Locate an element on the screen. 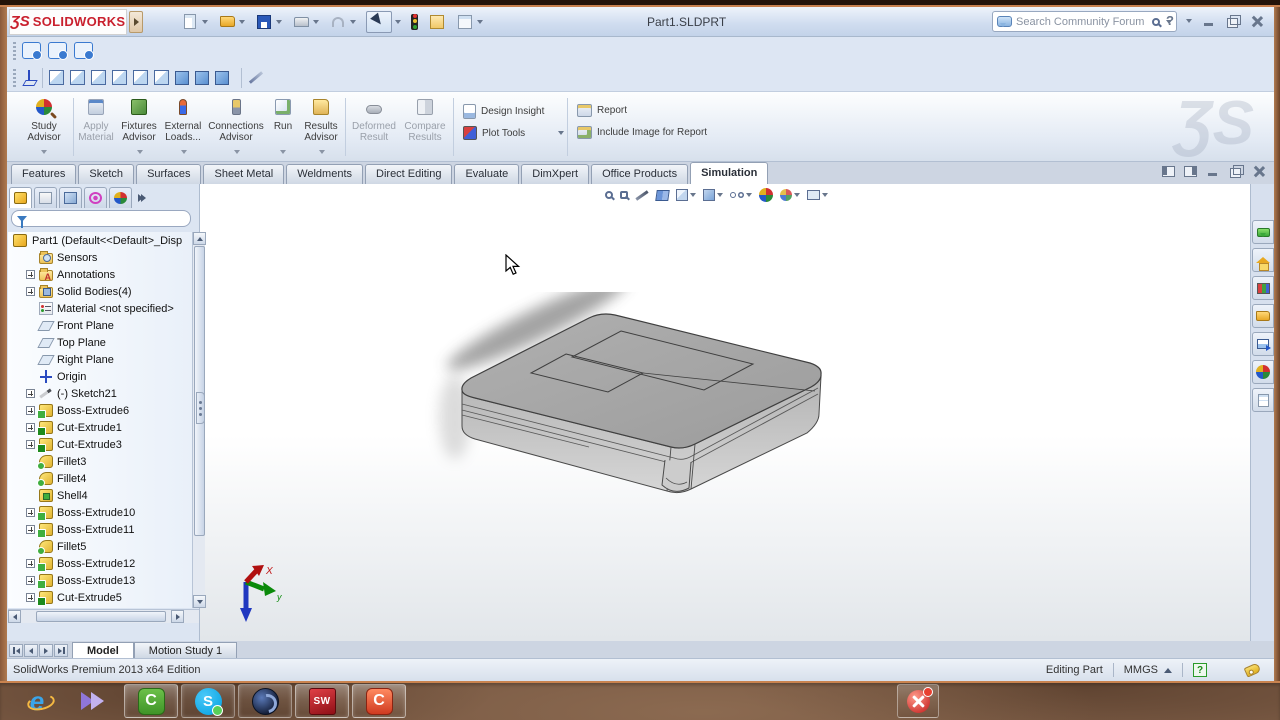 Image resolution: width=1280 pixels, height=720 pixels. split-pane-left-icon is located at coordinates (1168, 171).